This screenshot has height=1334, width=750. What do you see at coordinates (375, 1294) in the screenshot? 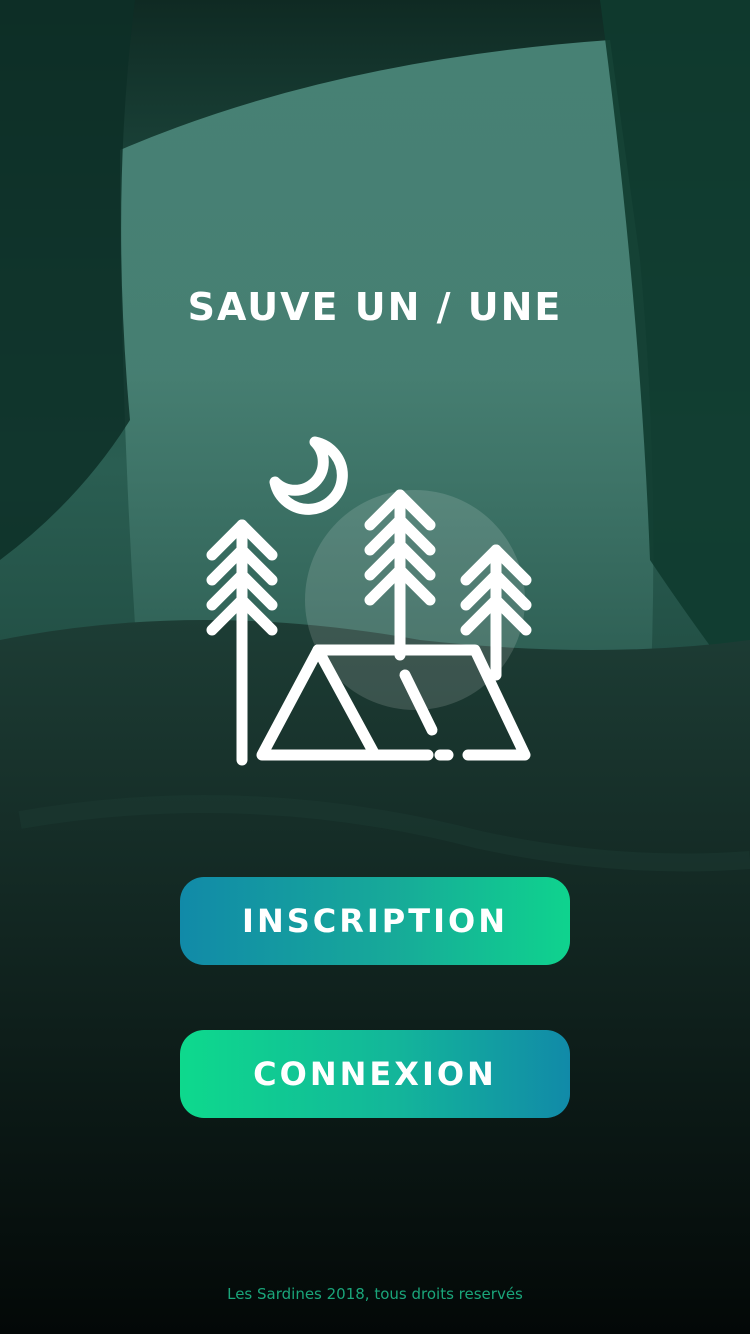
I see `footer-copyright: Les Sardines 2018, tous droits reservés` at bounding box center [375, 1294].